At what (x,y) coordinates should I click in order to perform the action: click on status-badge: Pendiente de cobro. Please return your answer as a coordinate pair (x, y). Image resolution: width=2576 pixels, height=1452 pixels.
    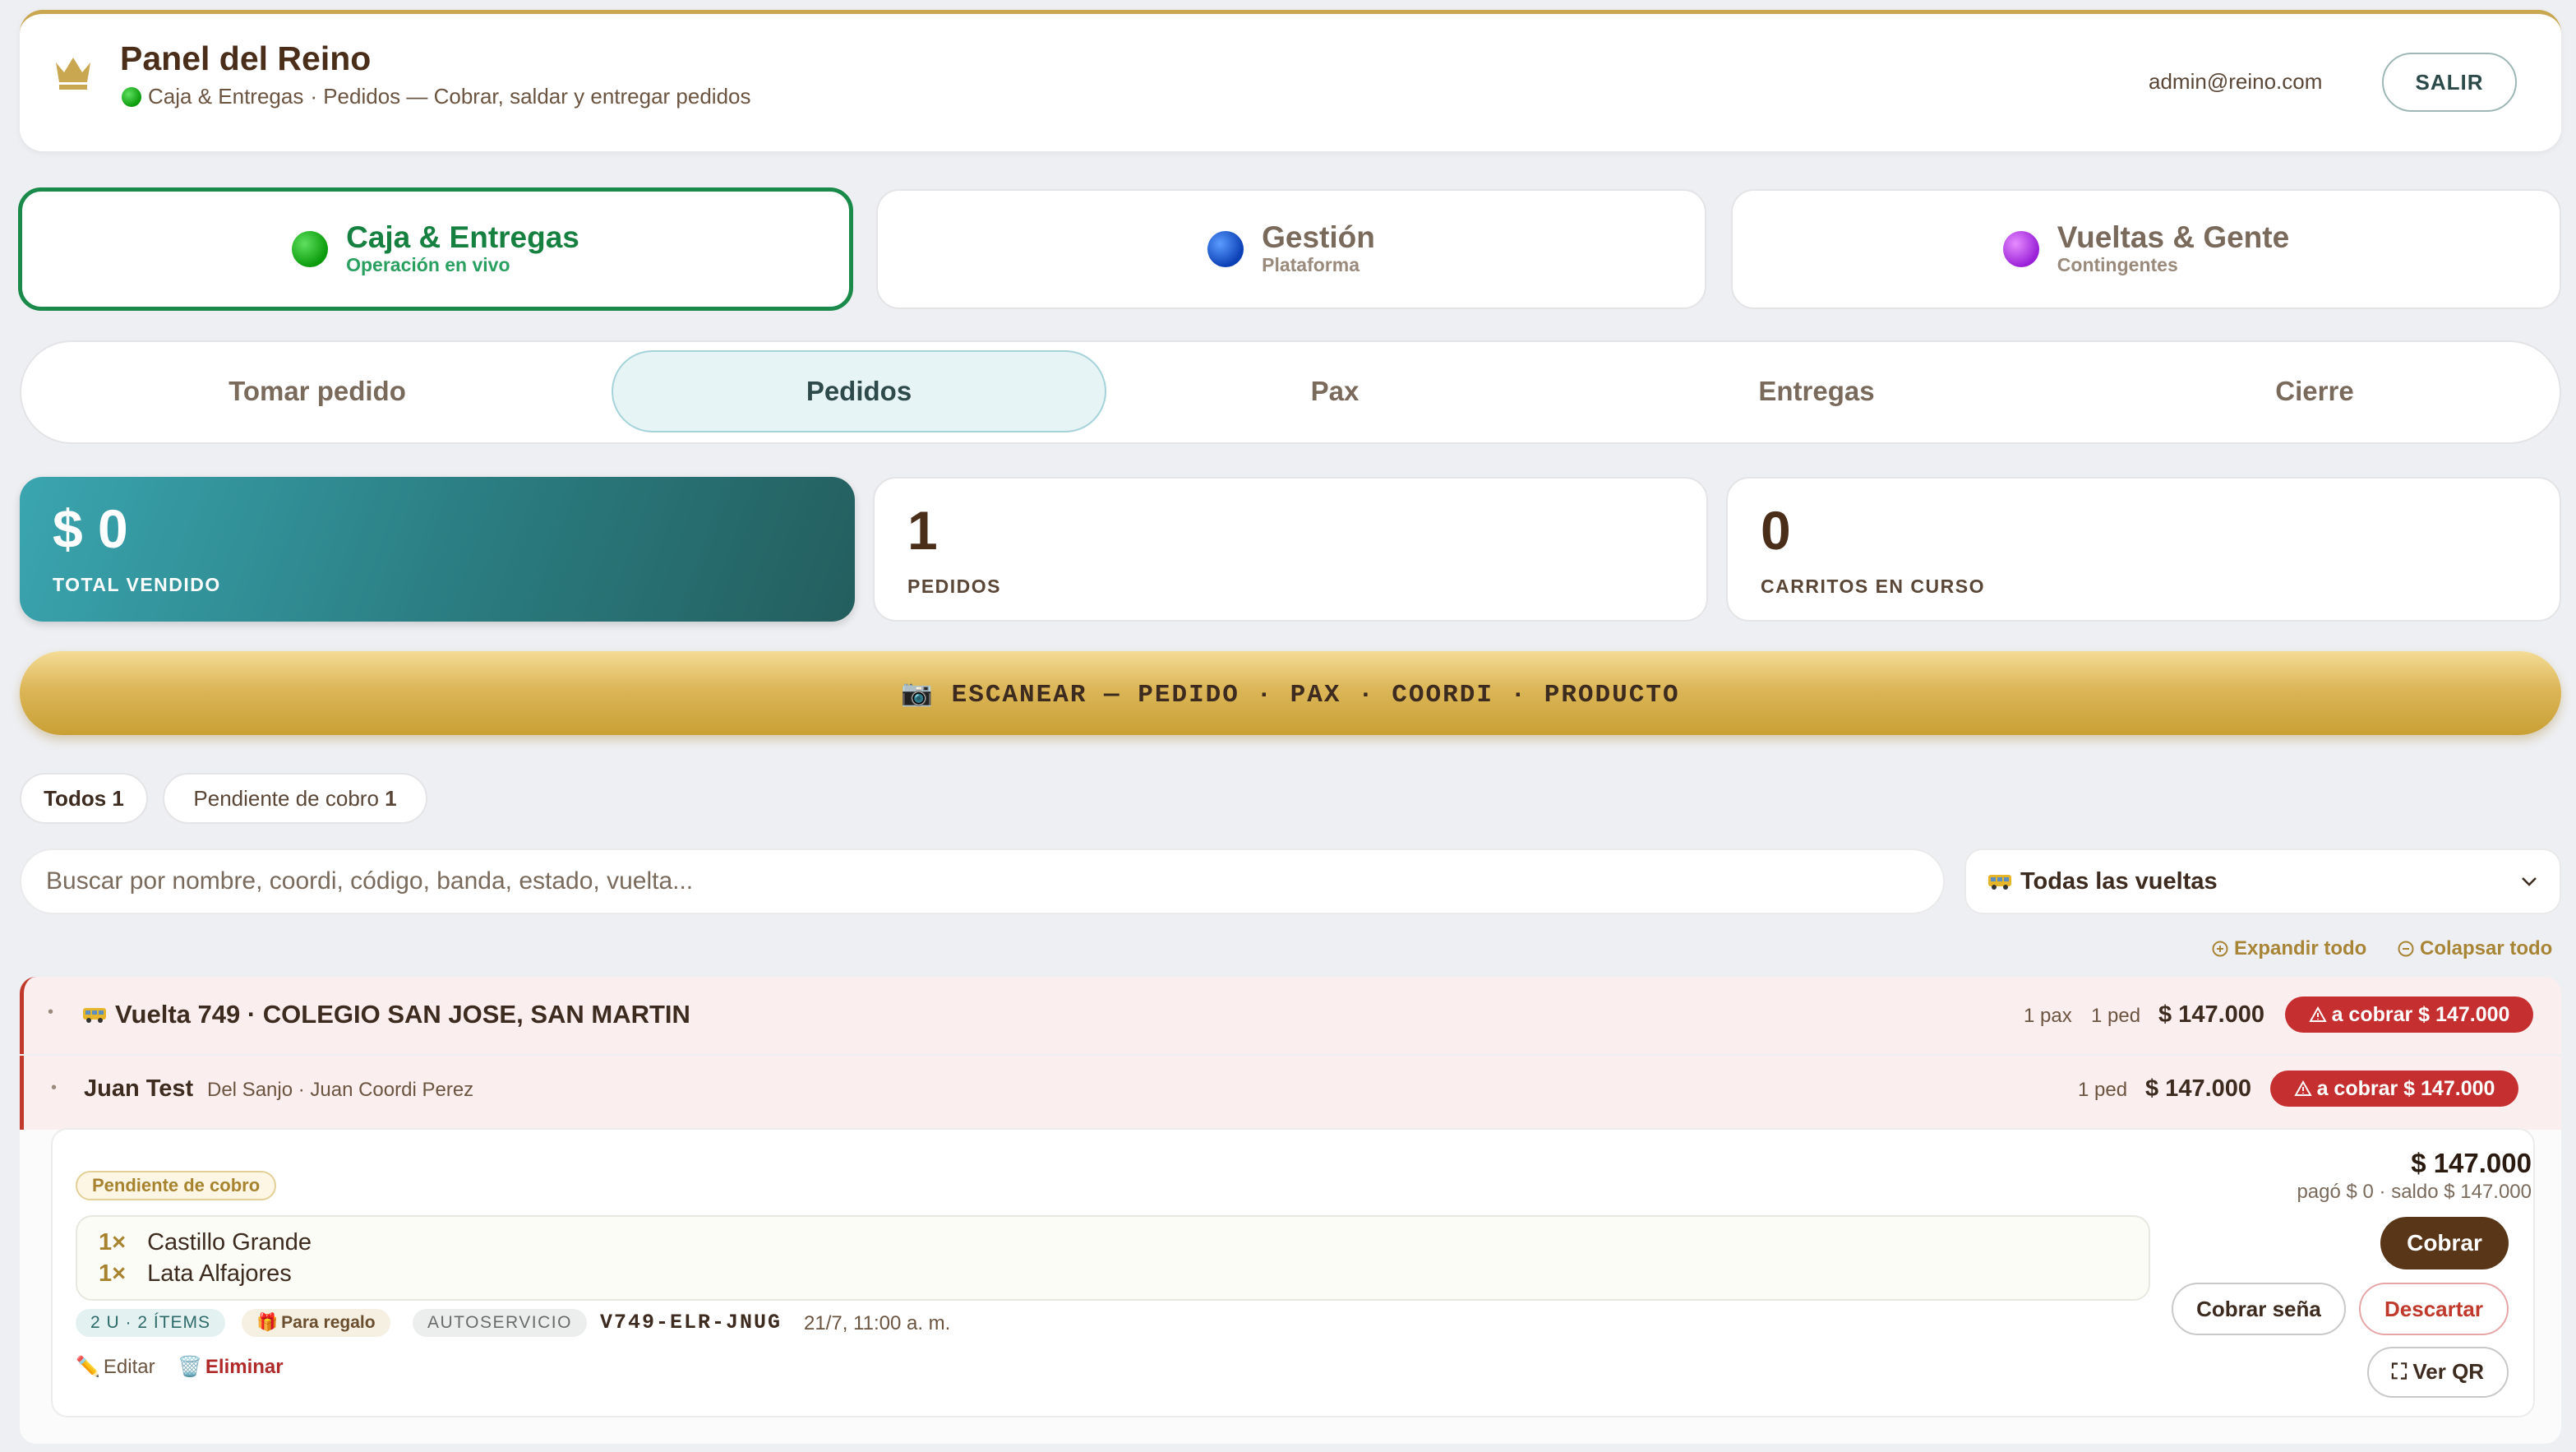
    Looking at the image, I should click on (176, 1185).